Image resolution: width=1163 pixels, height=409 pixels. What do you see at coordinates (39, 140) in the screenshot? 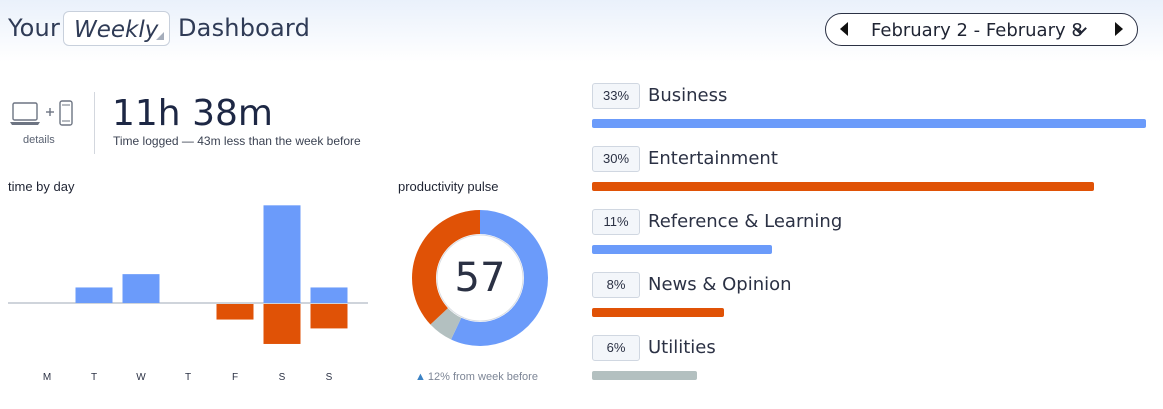
I see `details-label: details` at bounding box center [39, 140].